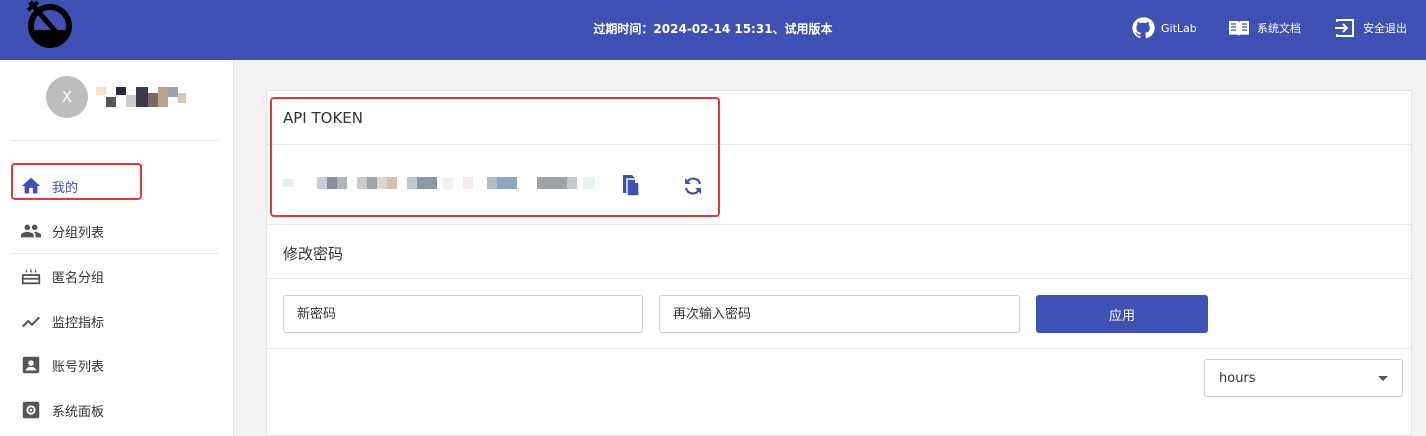 Image resolution: width=1426 pixels, height=436 pixels. Describe the element at coordinates (1383, 378) in the screenshot. I see `caret-down-icon` at that location.